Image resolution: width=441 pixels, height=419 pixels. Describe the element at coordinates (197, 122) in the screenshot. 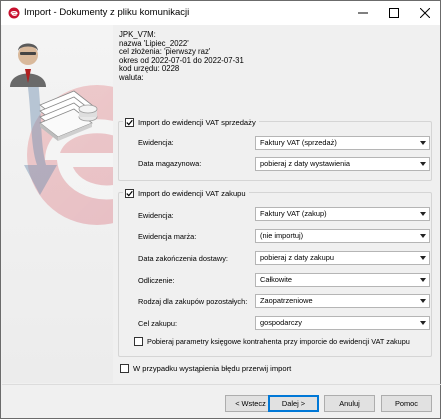

I see `sales-vat-checkbox-label: Import do ewidencji VAT sprzedaży` at that location.